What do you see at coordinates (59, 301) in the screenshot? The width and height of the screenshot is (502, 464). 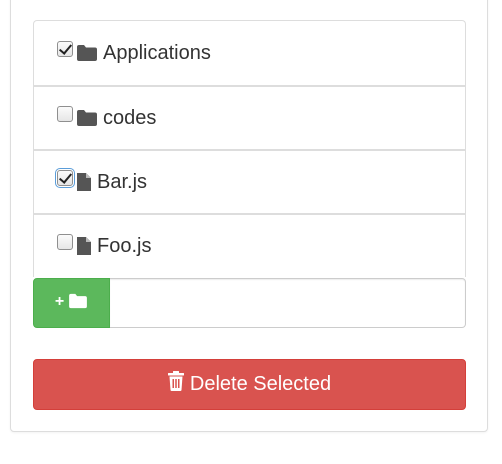 I see `plus-icon: +` at bounding box center [59, 301].